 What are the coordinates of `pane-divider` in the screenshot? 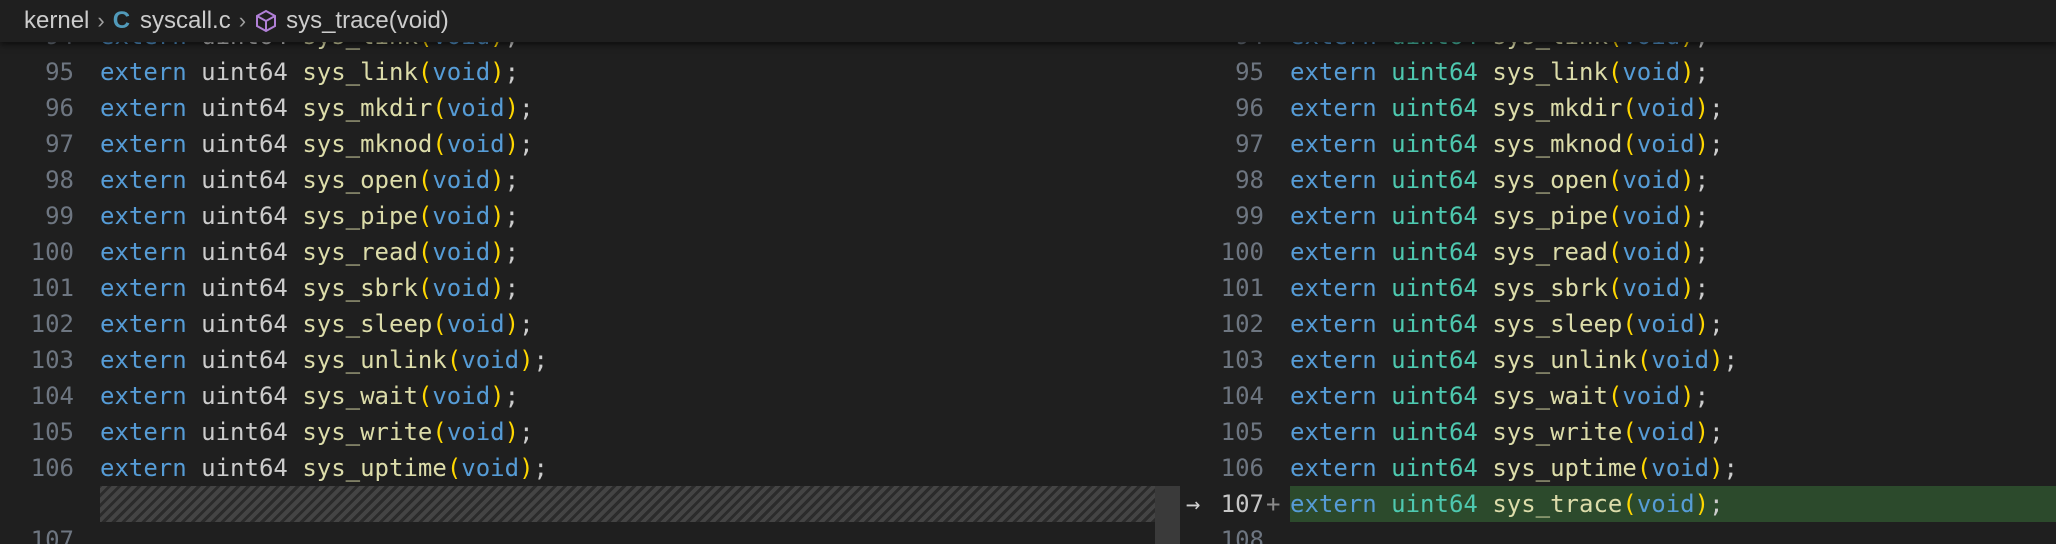 It's located at (1167, 293).